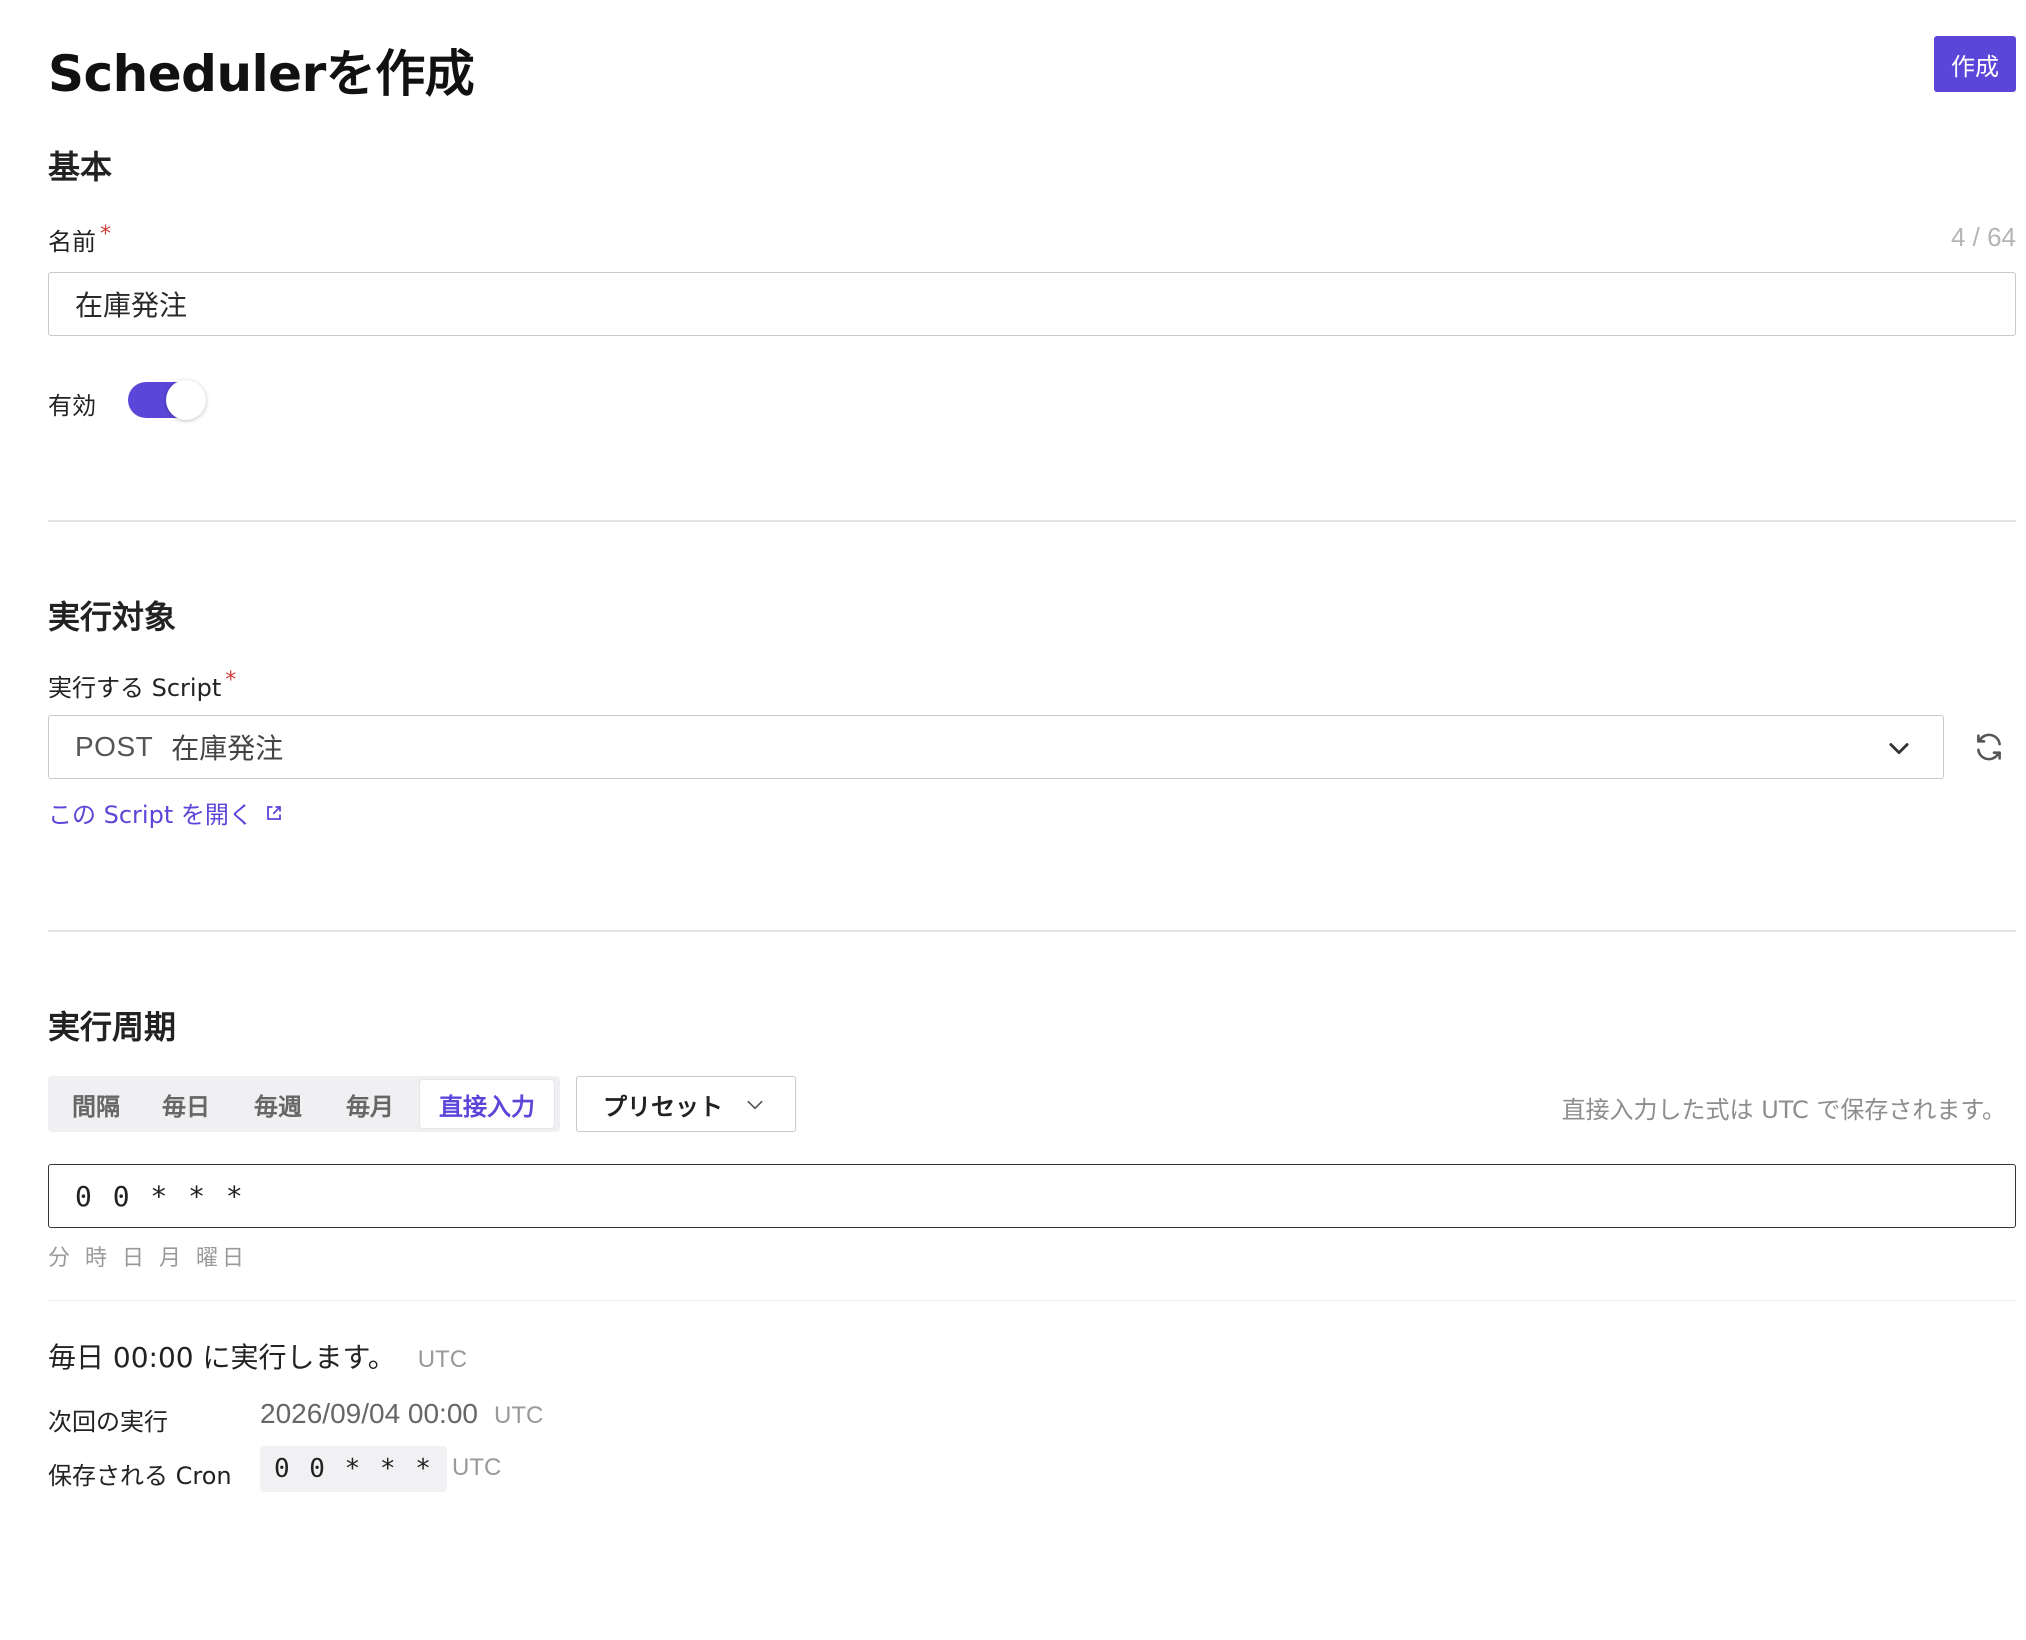  I want to click on next-run: 2026/09/04 00:00 UTC, so click(401, 1414).